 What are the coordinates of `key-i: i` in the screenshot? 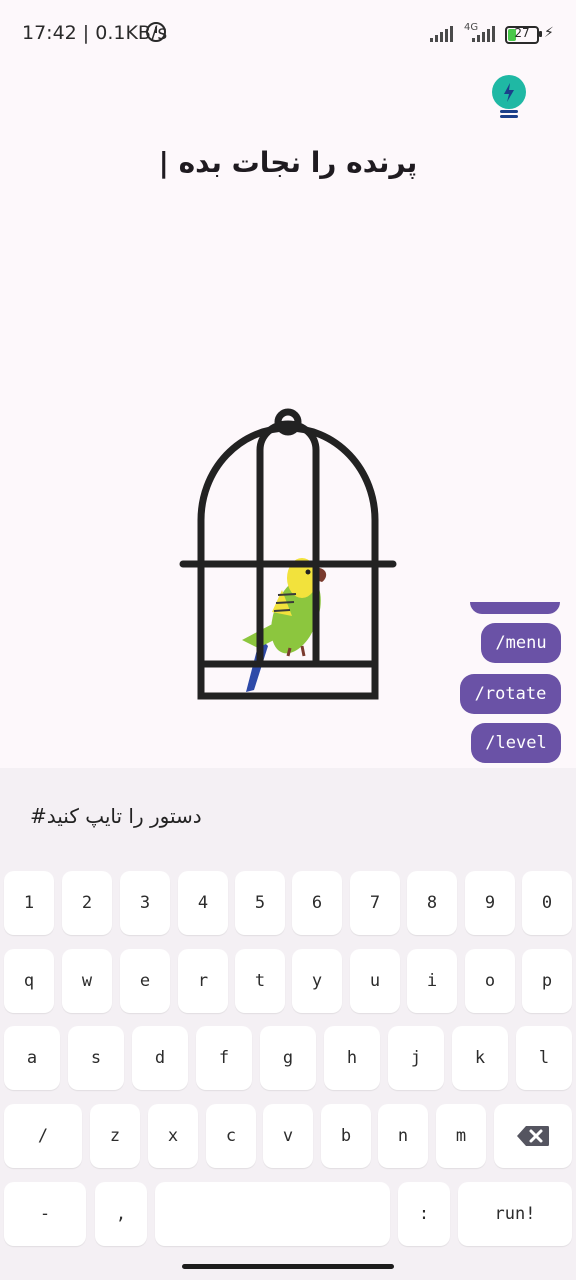 It's located at (432, 981).